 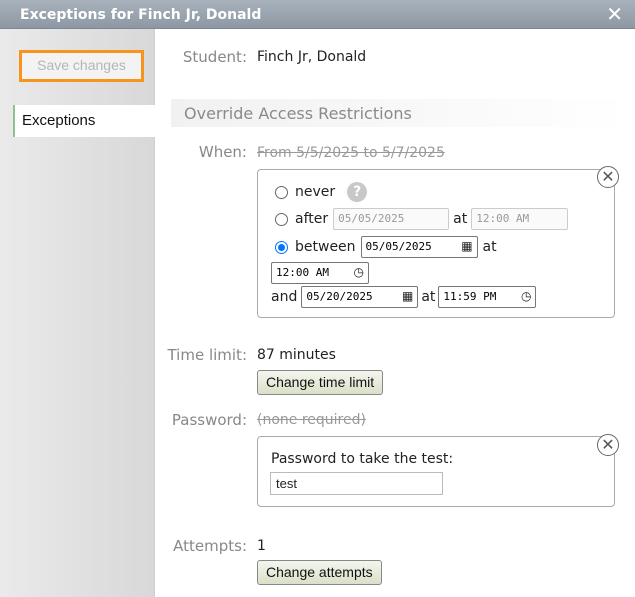 I want to click on after-radio, so click(x=281, y=219).